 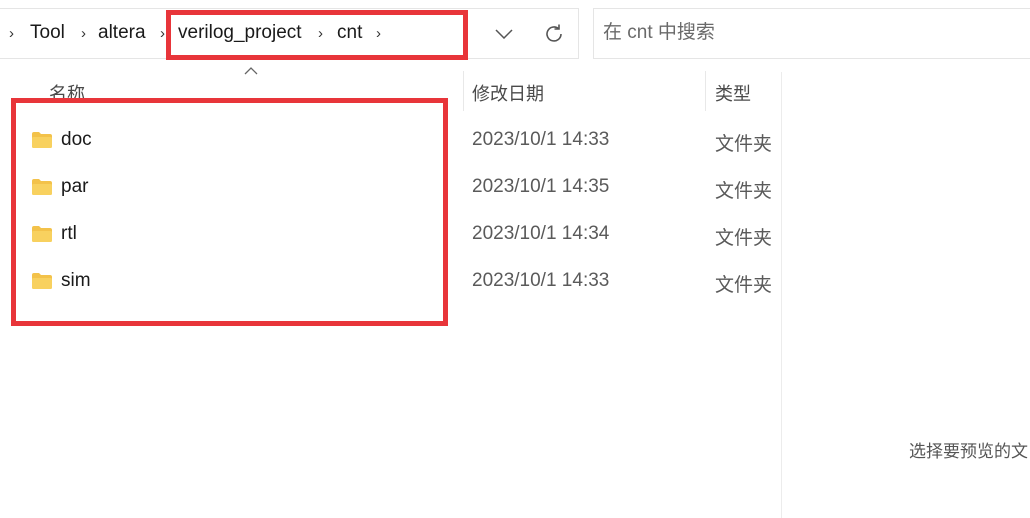 What do you see at coordinates (508, 93) in the screenshot?
I see `column-header-date-modified: 修改日期` at bounding box center [508, 93].